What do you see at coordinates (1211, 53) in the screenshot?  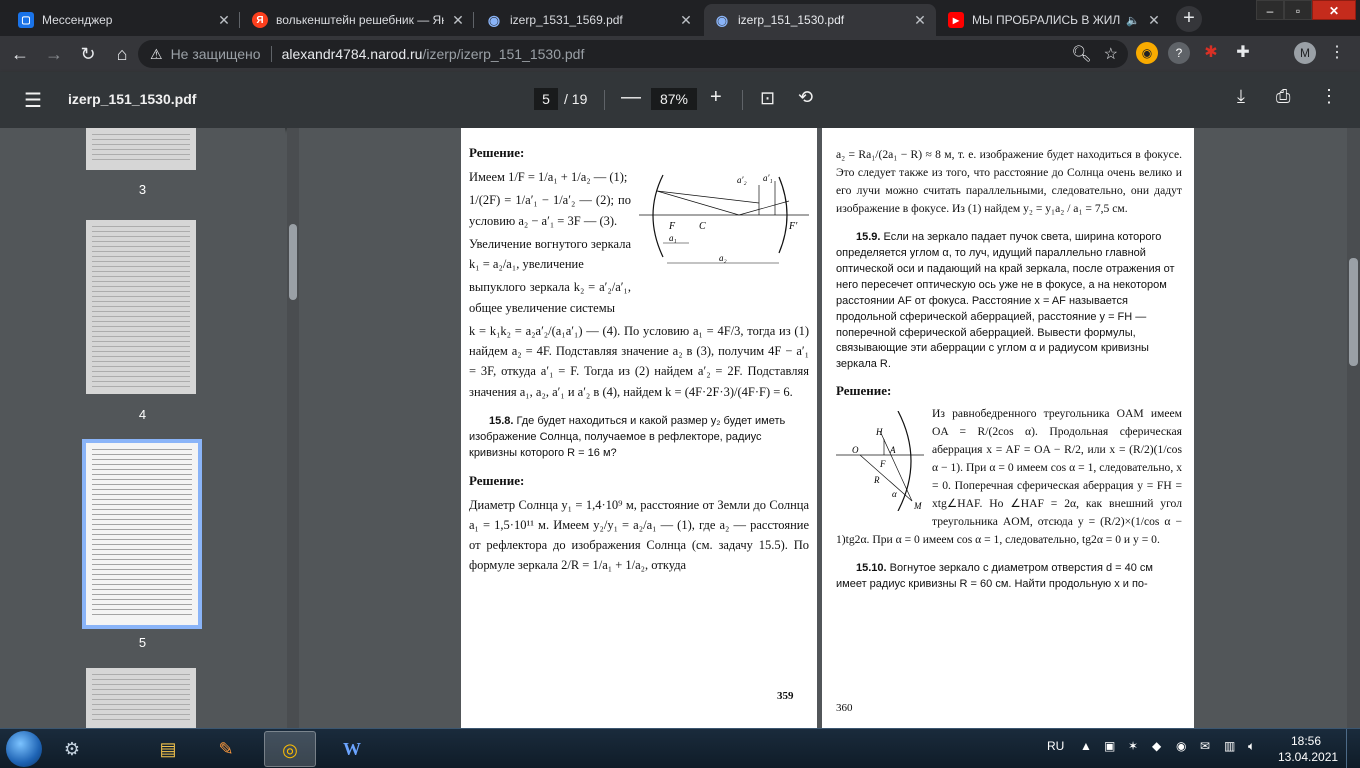 I see `extension-bug-icon: ✱` at bounding box center [1211, 53].